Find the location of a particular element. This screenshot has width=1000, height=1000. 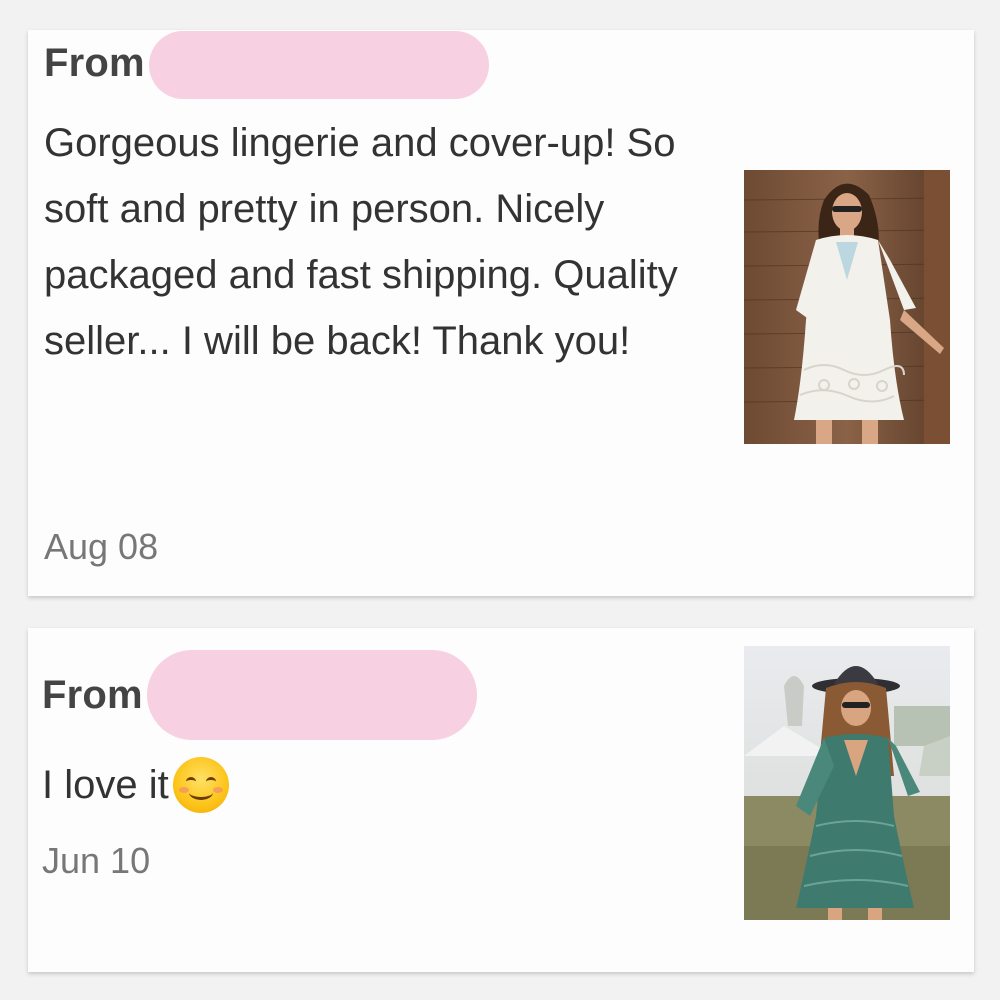

review-date: Aug 08 is located at coordinates (101, 546).